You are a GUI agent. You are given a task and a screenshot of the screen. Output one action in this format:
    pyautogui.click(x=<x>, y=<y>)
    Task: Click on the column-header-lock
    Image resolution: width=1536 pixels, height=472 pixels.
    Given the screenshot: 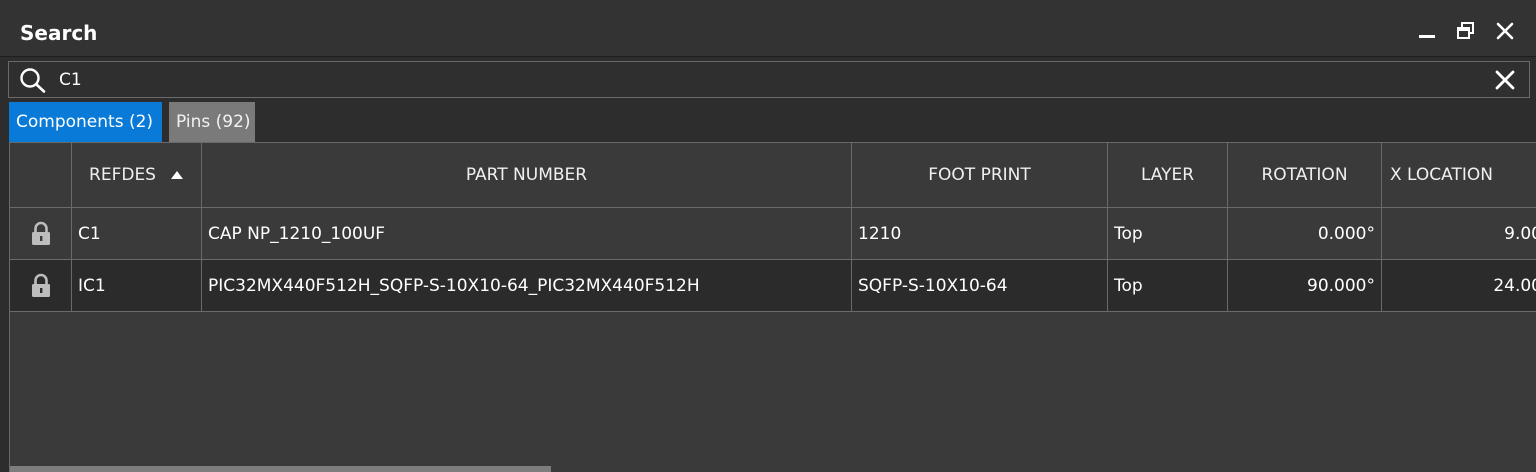 What is the action you would take?
    pyautogui.click(x=41, y=175)
    